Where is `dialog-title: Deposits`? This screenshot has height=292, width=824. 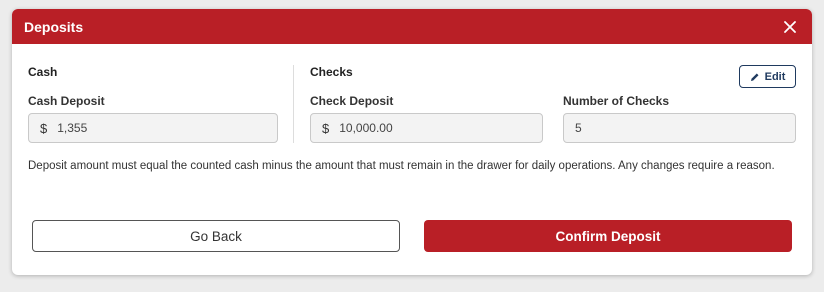 dialog-title: Deposits is located at coordinates (54, 26).